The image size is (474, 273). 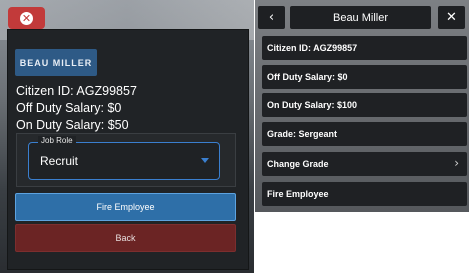 What do you see at coordinates (124, 158) in the screenshot?
I see `job-role-select: Job Role Recruit` at bounding box center [124, 158].